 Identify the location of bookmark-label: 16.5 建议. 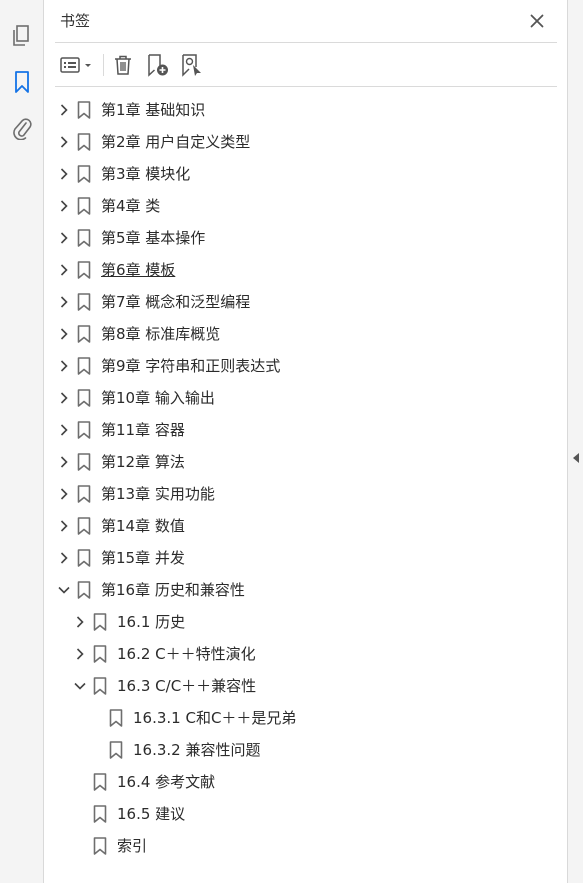
(151, 814).